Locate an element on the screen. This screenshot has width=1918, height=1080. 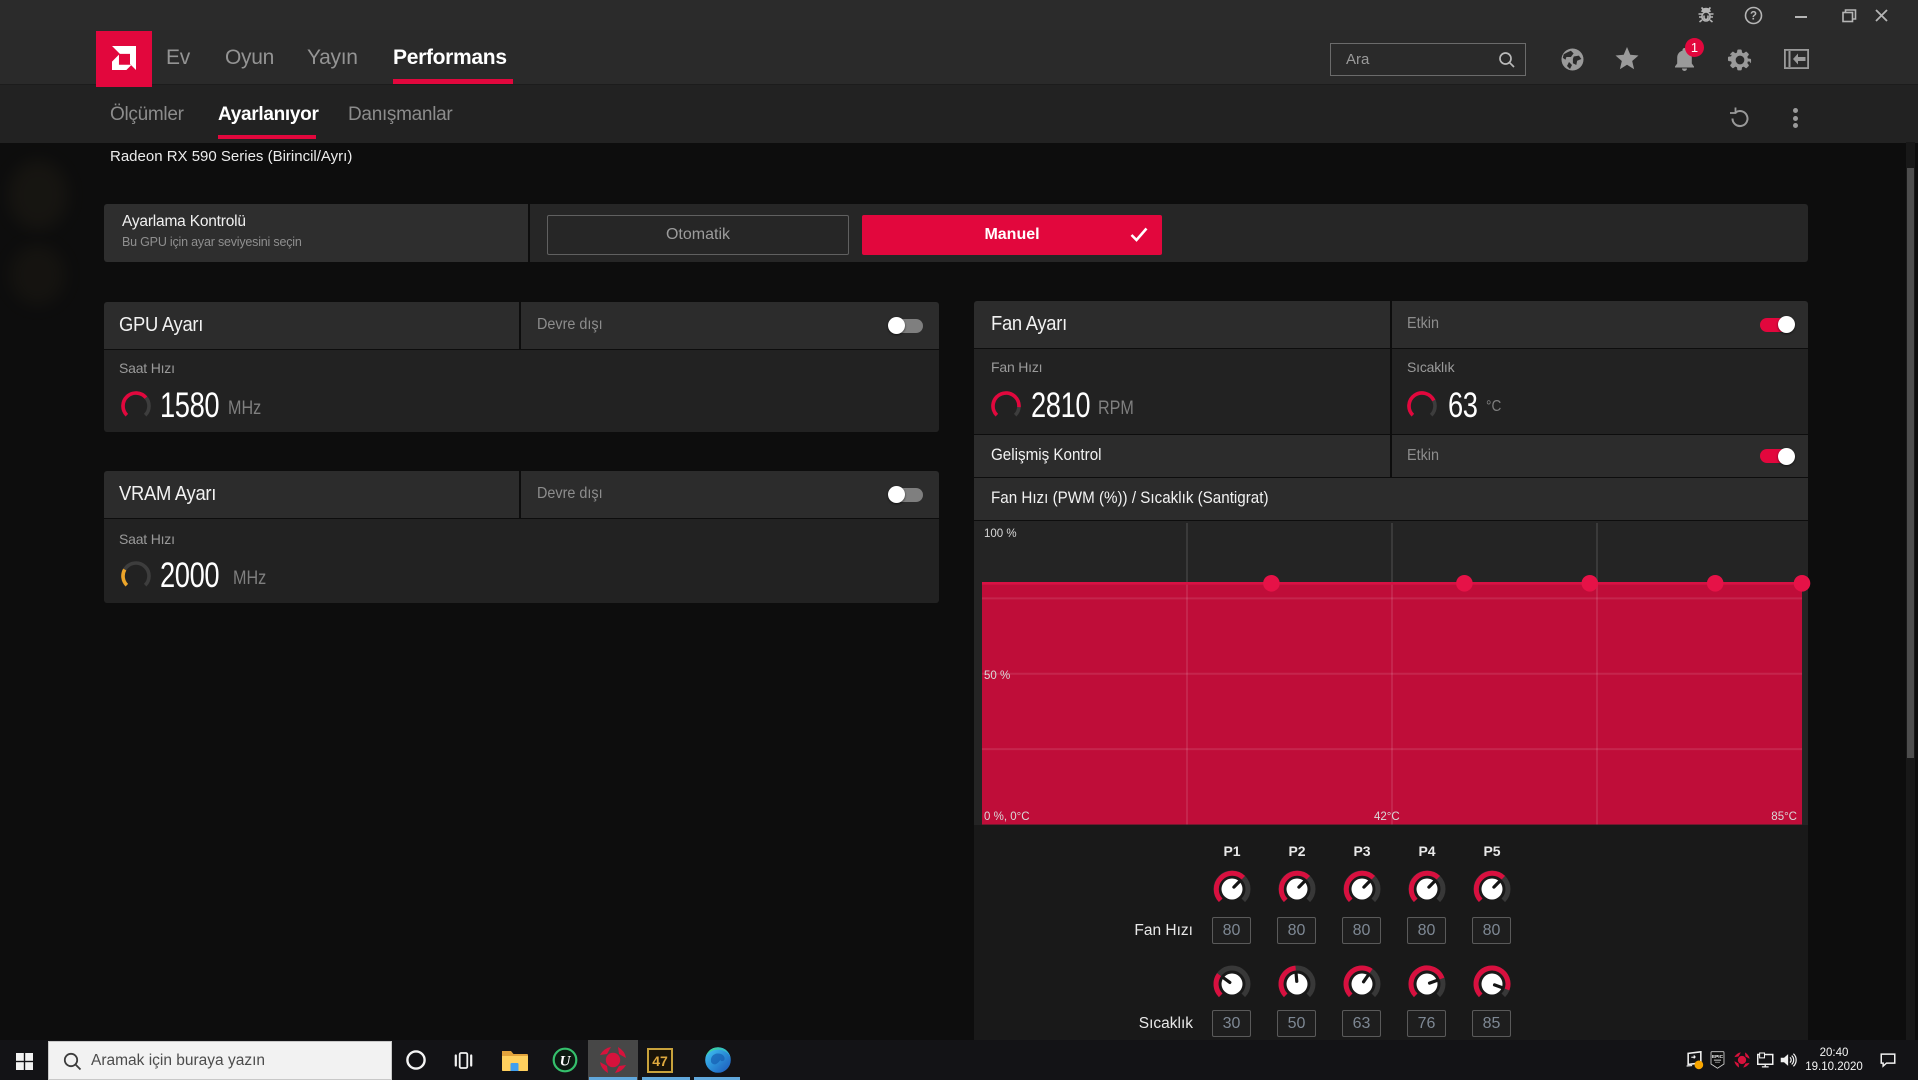
svg-text: 47 is located at coordinates (660, 1061).